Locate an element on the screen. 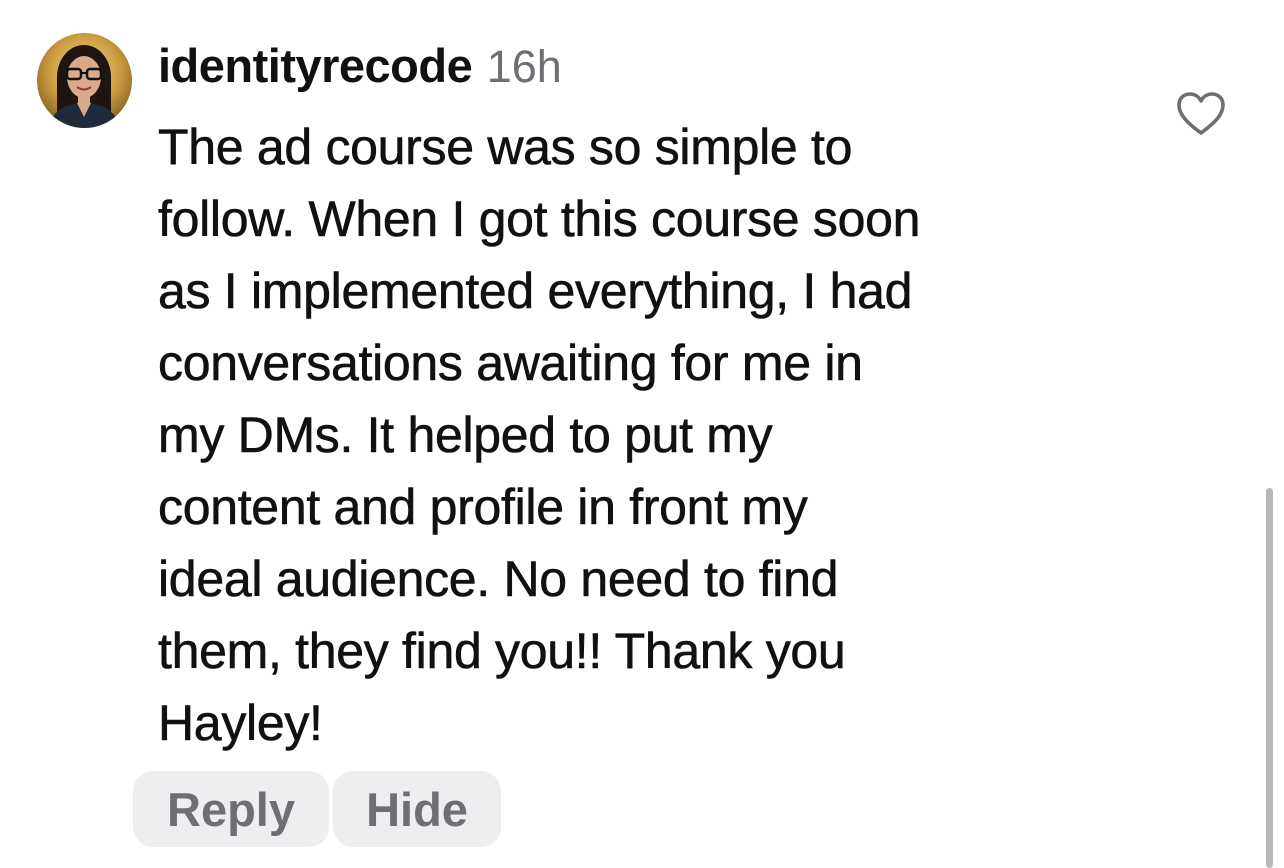 This screenshot has width=1284, height=868. comment-line: them, they find you!! Thank you is located at coordinates (502, 651).